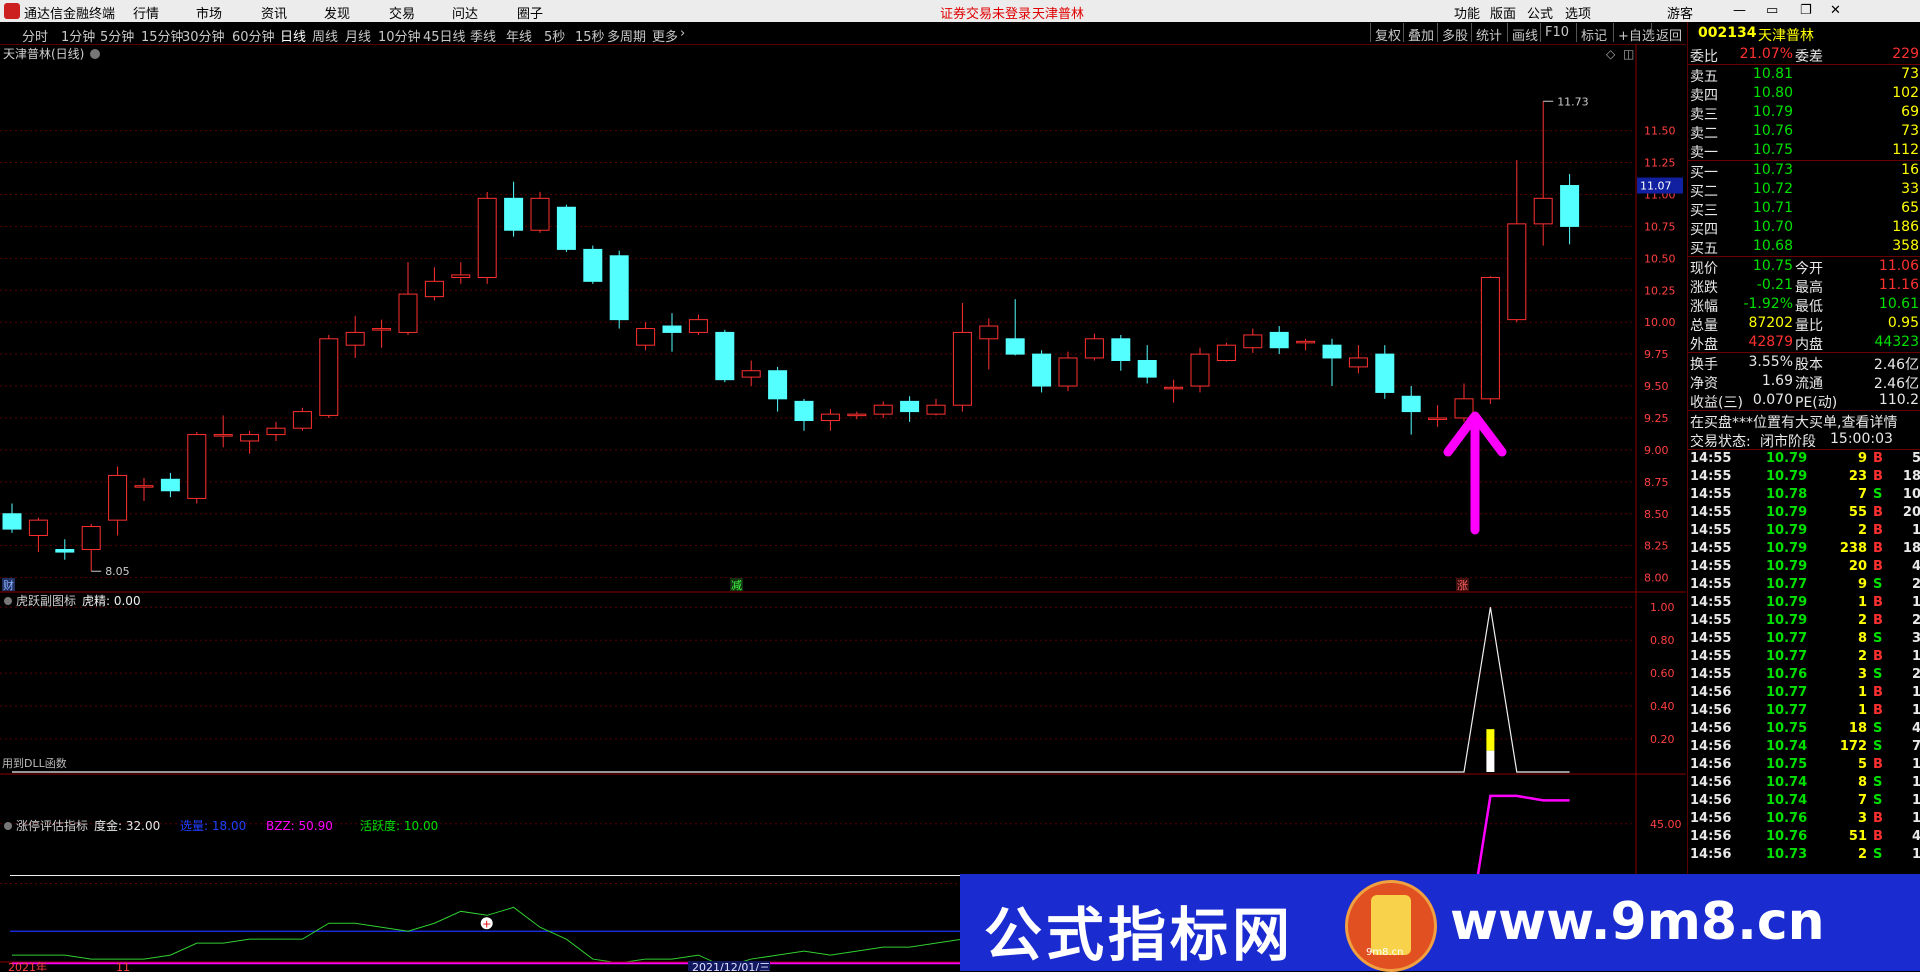 Image resolution: width=1920 pixels, height=972 pixels. What do you see at coordinates (1680, 12) in the screenshot?
I see `user-label: 游客` at bounding box center [1680, 12].